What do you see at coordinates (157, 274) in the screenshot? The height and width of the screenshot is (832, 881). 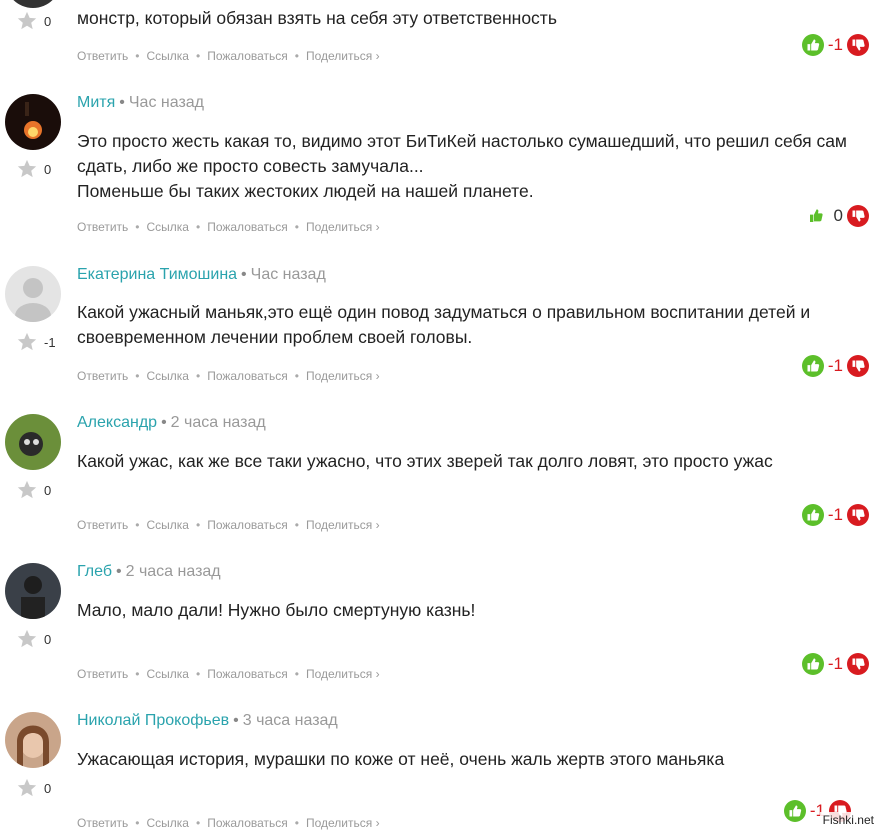 I see `author-name: Екатерина Тимошина` at bounding box center [157, 274].